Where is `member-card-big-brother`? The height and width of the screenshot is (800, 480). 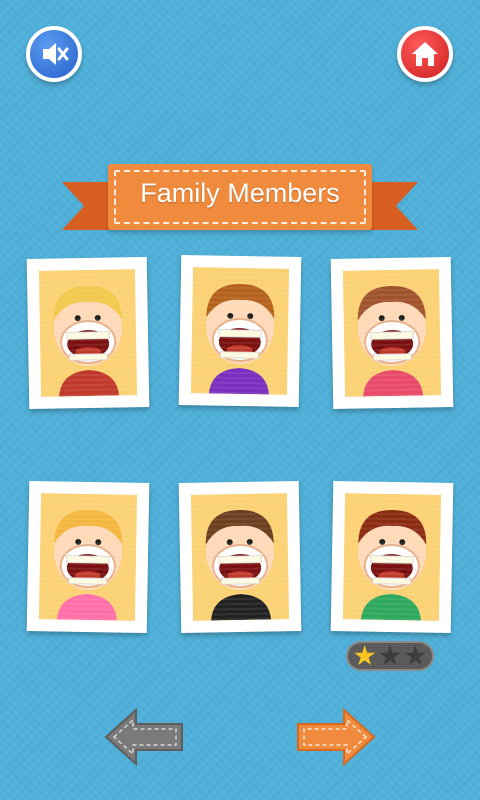 member-card-big-brother is located at coordinates (240, 331).